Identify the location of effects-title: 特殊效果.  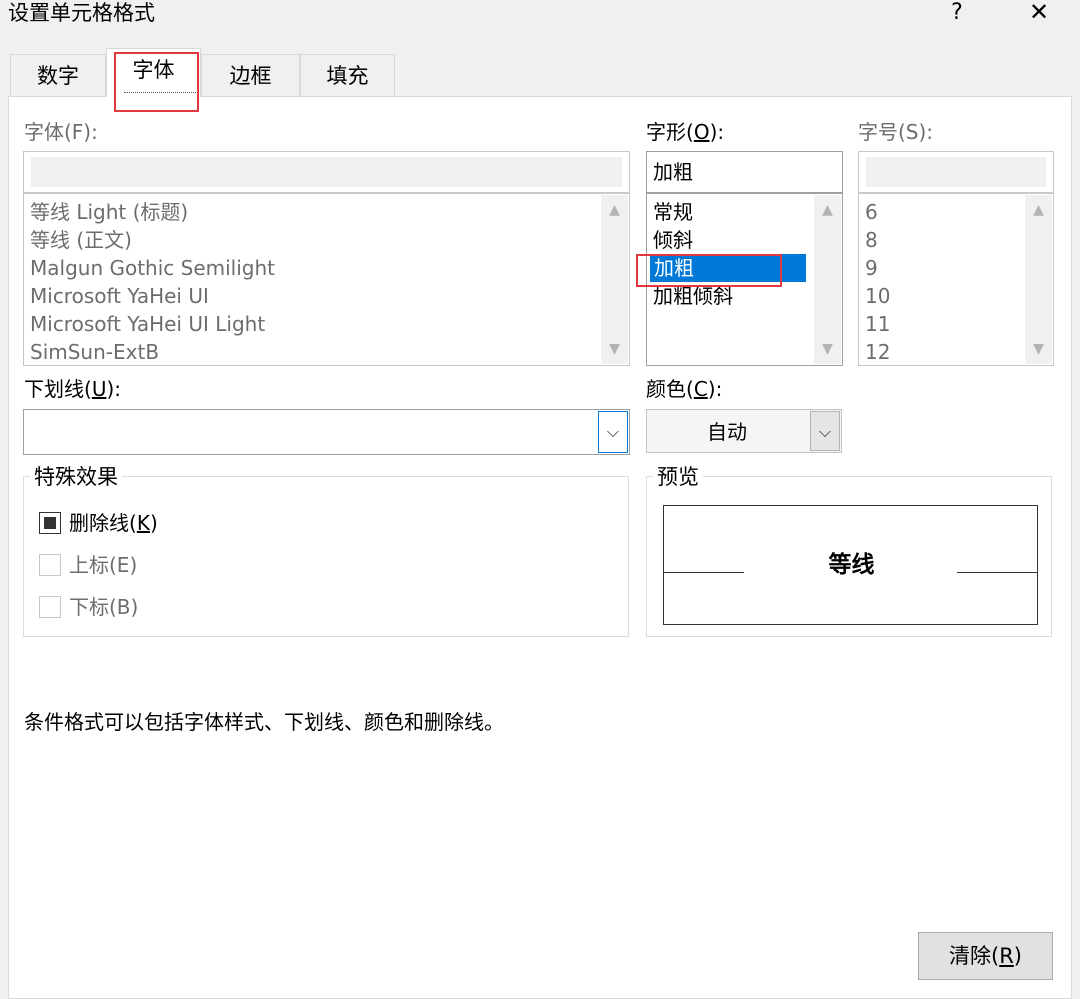
(76, 477).